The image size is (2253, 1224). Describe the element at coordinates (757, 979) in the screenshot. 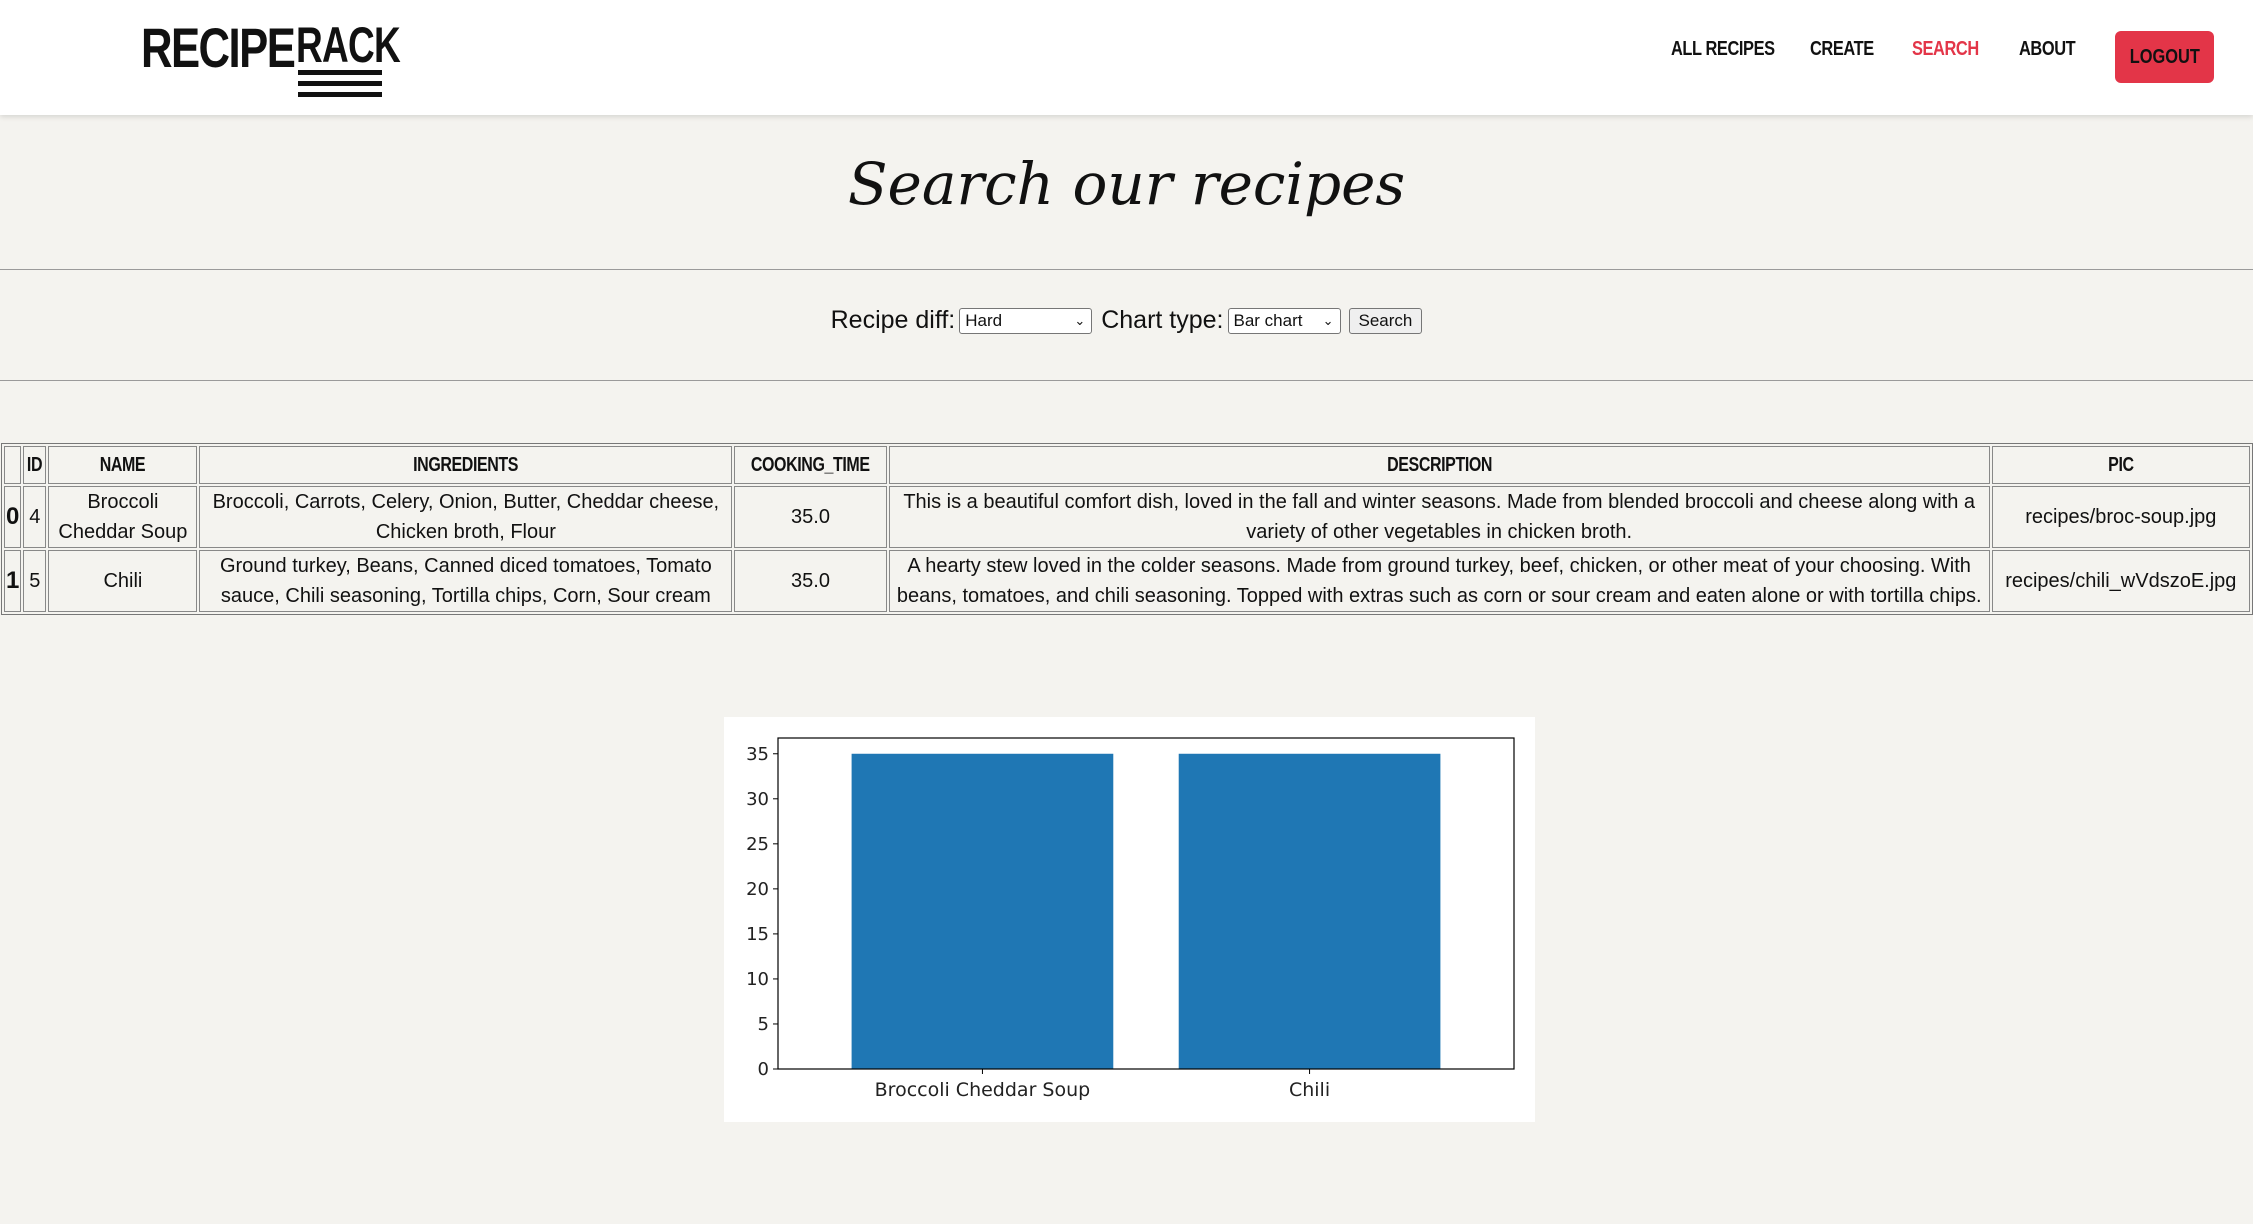

I see `y-tick-label: 10` at that location.